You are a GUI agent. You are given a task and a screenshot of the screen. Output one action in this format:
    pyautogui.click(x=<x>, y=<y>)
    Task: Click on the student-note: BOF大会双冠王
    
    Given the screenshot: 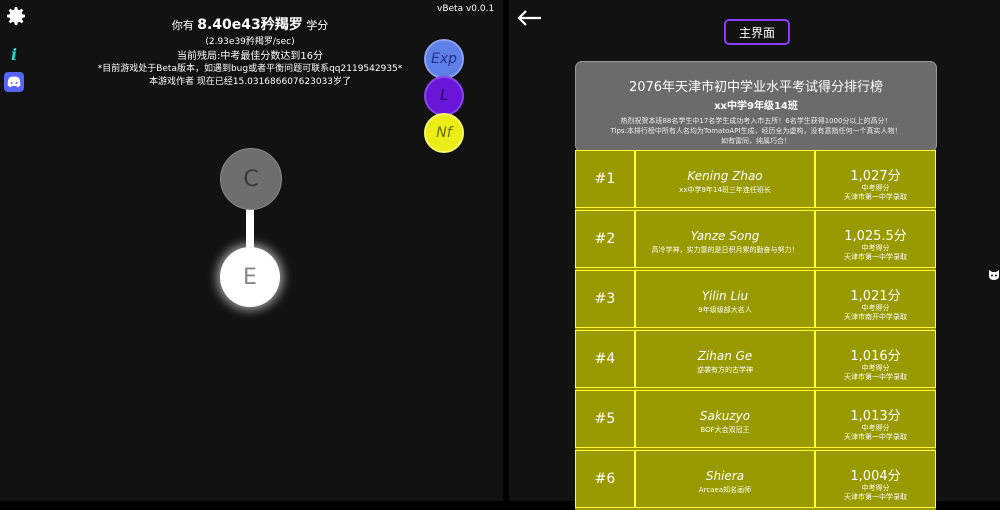 What is the action you would take?
    pyautogui.click(x=725, y=430)
    